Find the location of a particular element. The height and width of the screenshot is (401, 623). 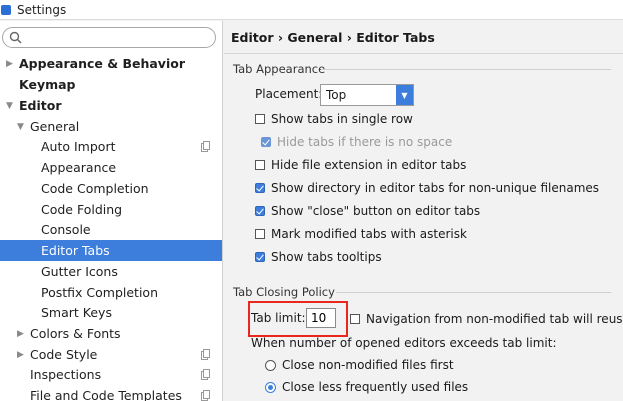

search-input is located at coordinates (118, 37).